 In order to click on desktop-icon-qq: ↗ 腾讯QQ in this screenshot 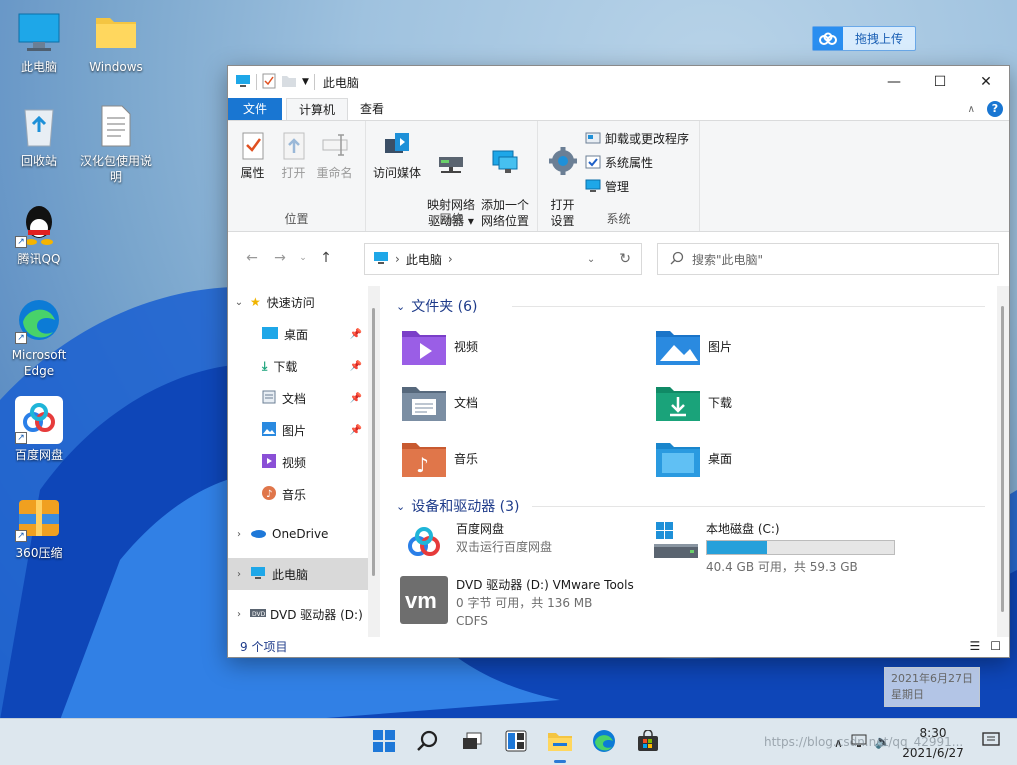, I will do `click(39, 233)`.